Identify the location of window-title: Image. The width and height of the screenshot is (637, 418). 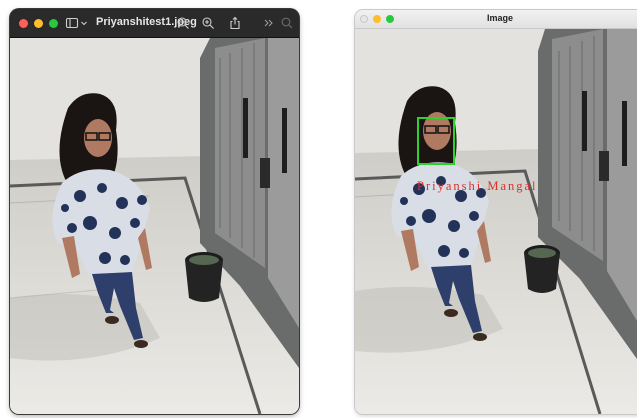
(499, 18).